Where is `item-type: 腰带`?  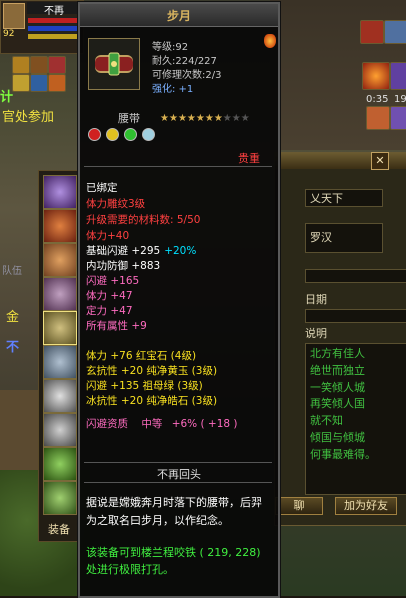
item-type: 腰带 is located at coordinates (129, 118).